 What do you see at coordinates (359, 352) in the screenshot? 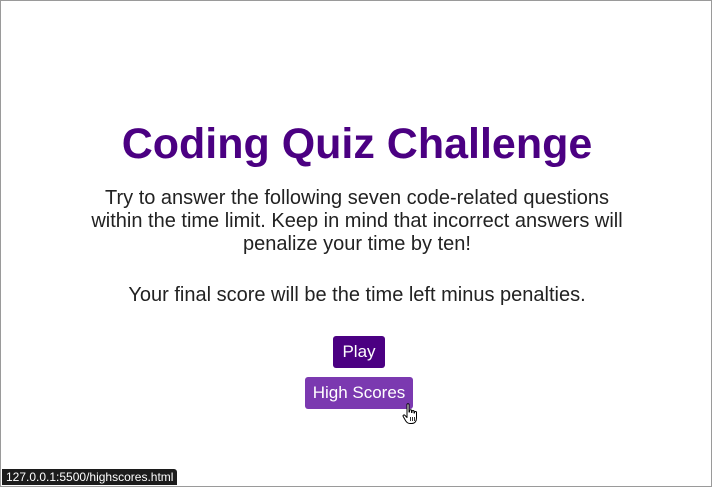
I see `play-button: Play` at bounding box center [359, 352].